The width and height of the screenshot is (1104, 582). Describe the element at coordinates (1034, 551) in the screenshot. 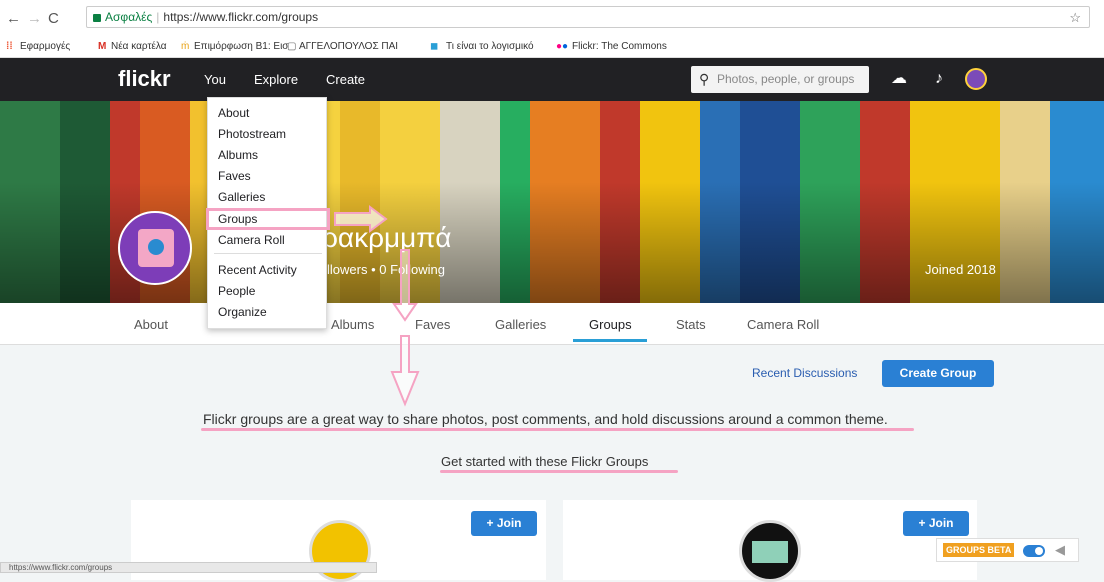

I see `beta-toggle` at that location.